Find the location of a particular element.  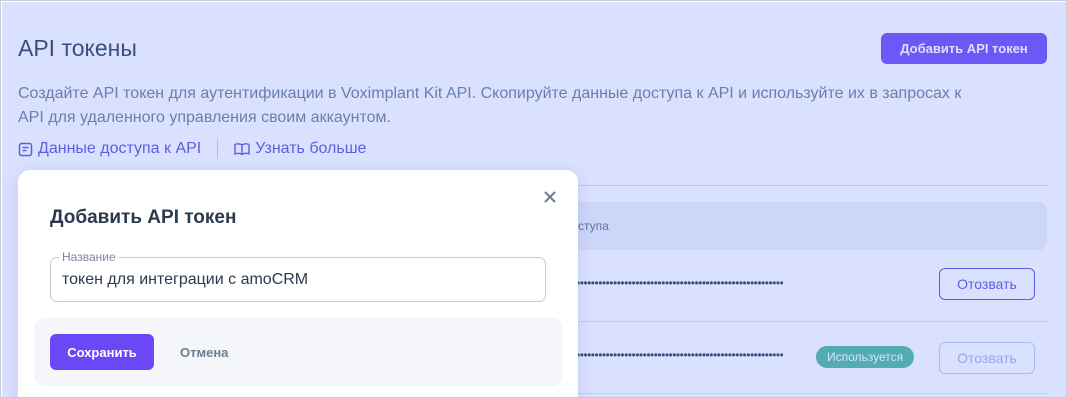

close-icon is located at coordinates (550, 197).